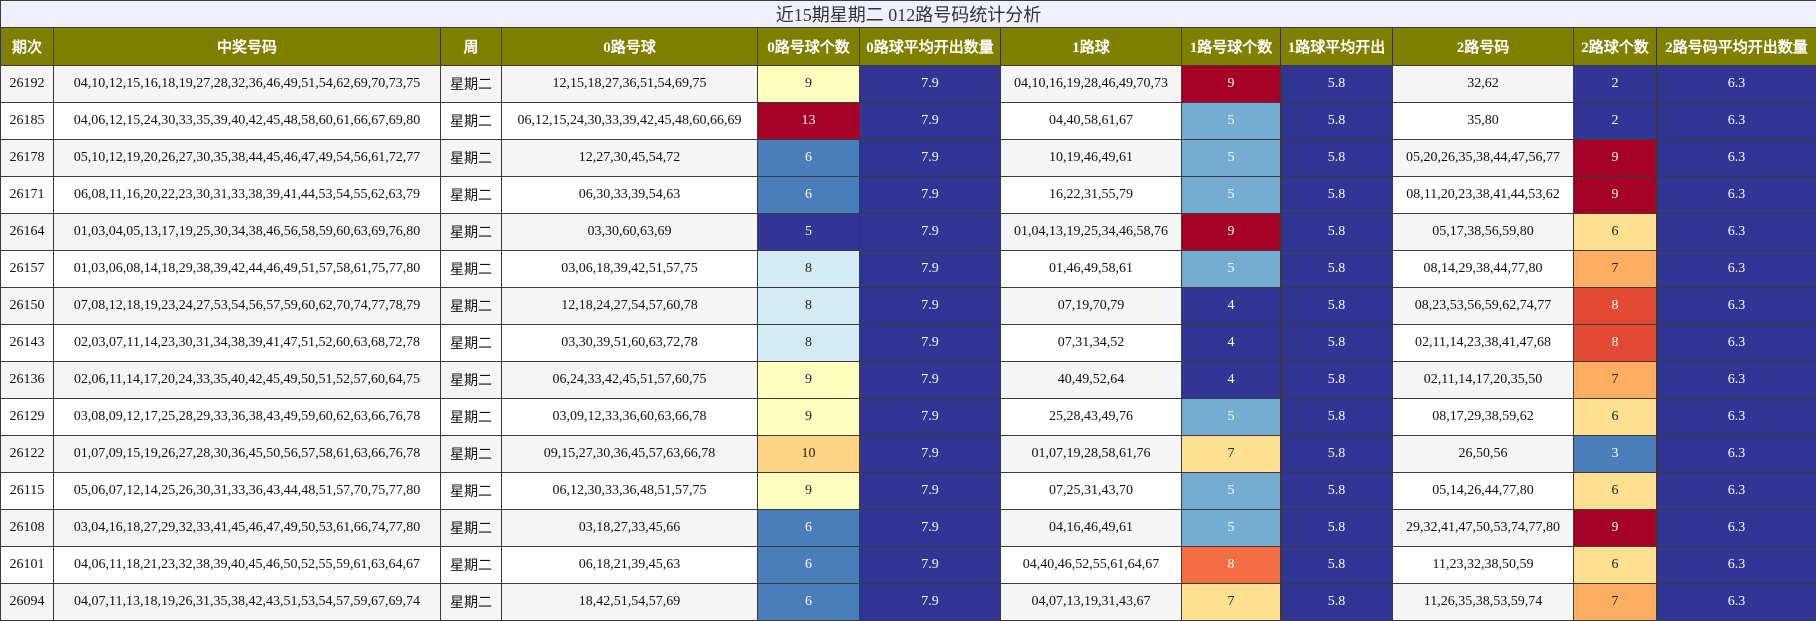  I want to click on cell-route0-count: 5, so click(808, 232).